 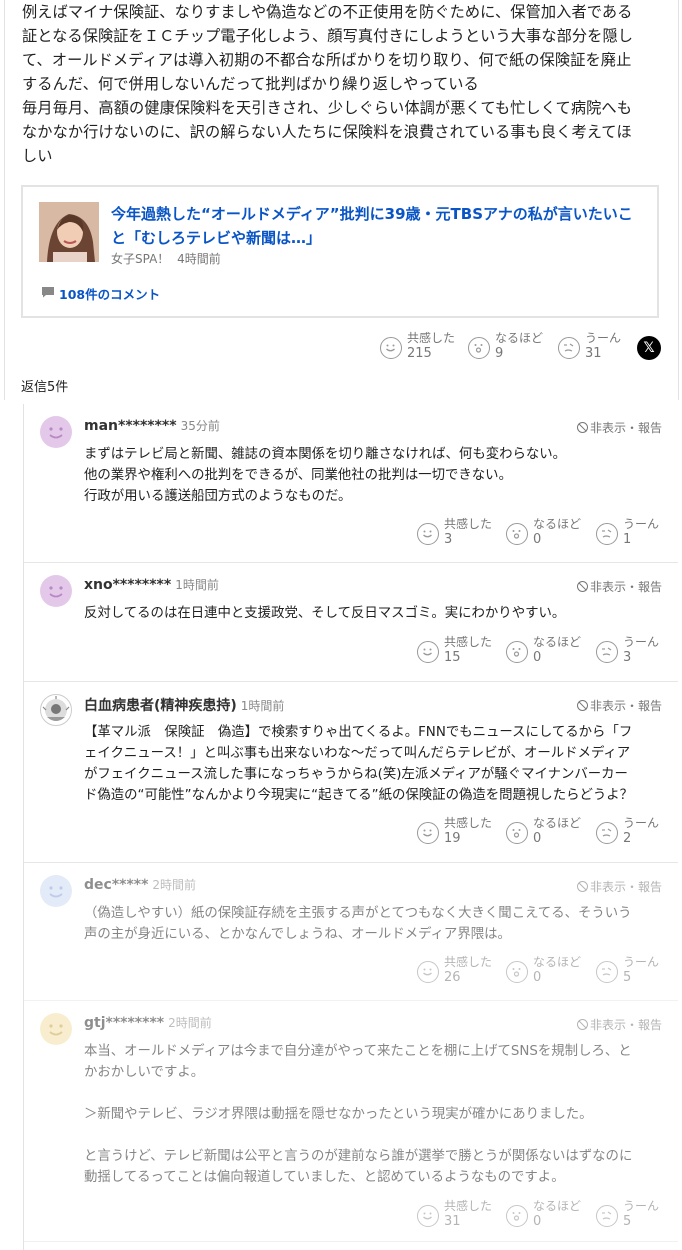 I want to click on reply-username: gtj********, so click(x=124, y=1023).